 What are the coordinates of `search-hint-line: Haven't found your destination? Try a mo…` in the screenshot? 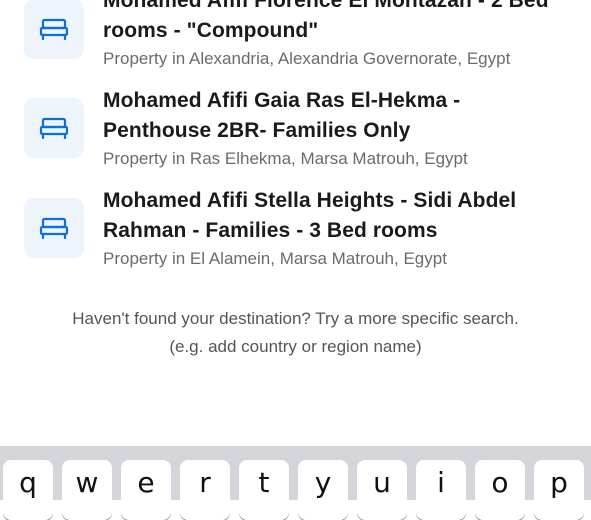 It's located at (295, 318).